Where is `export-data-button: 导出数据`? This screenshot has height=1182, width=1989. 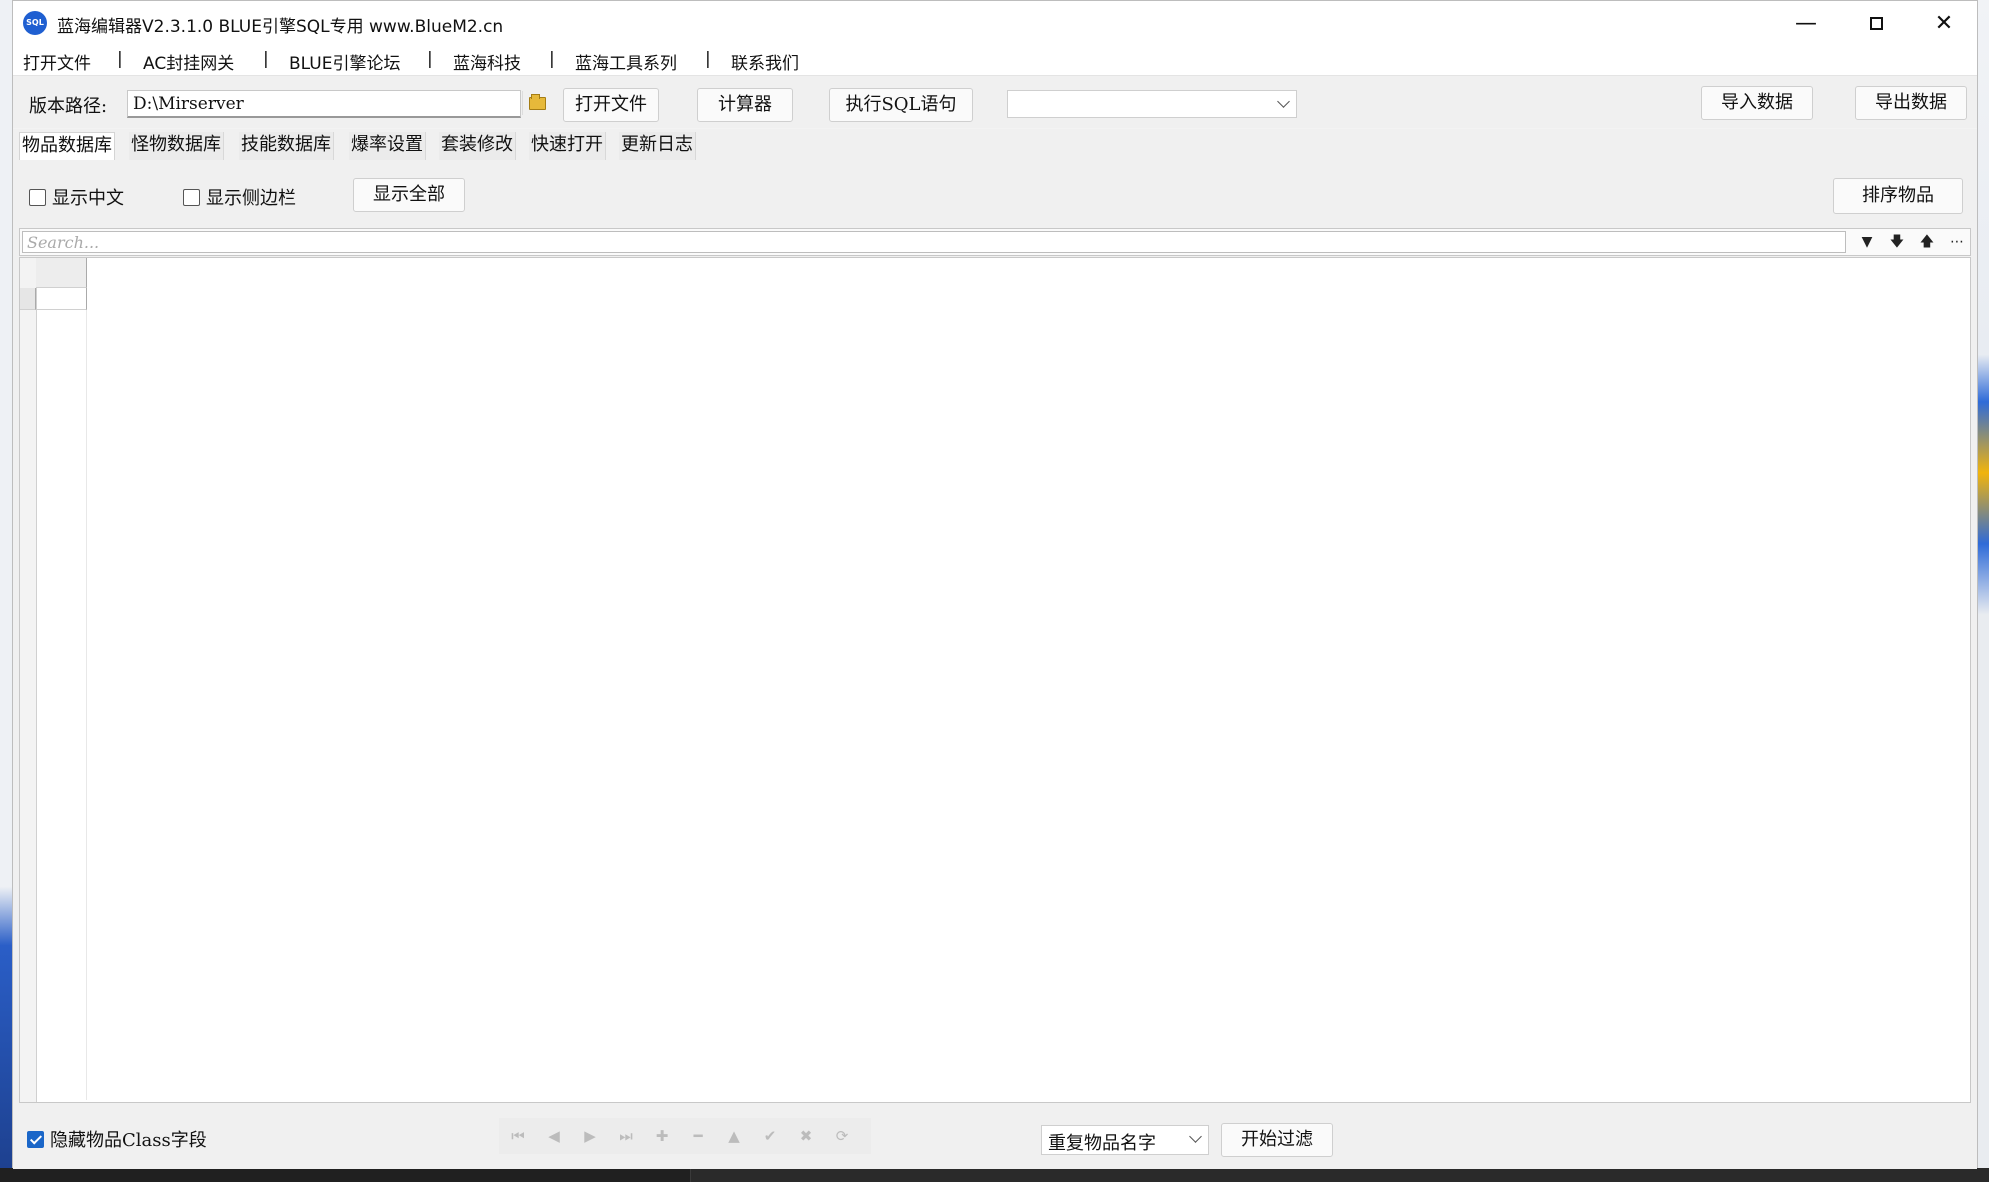 export-data-button: 导出数据 is located at coordinates (1911, 103).